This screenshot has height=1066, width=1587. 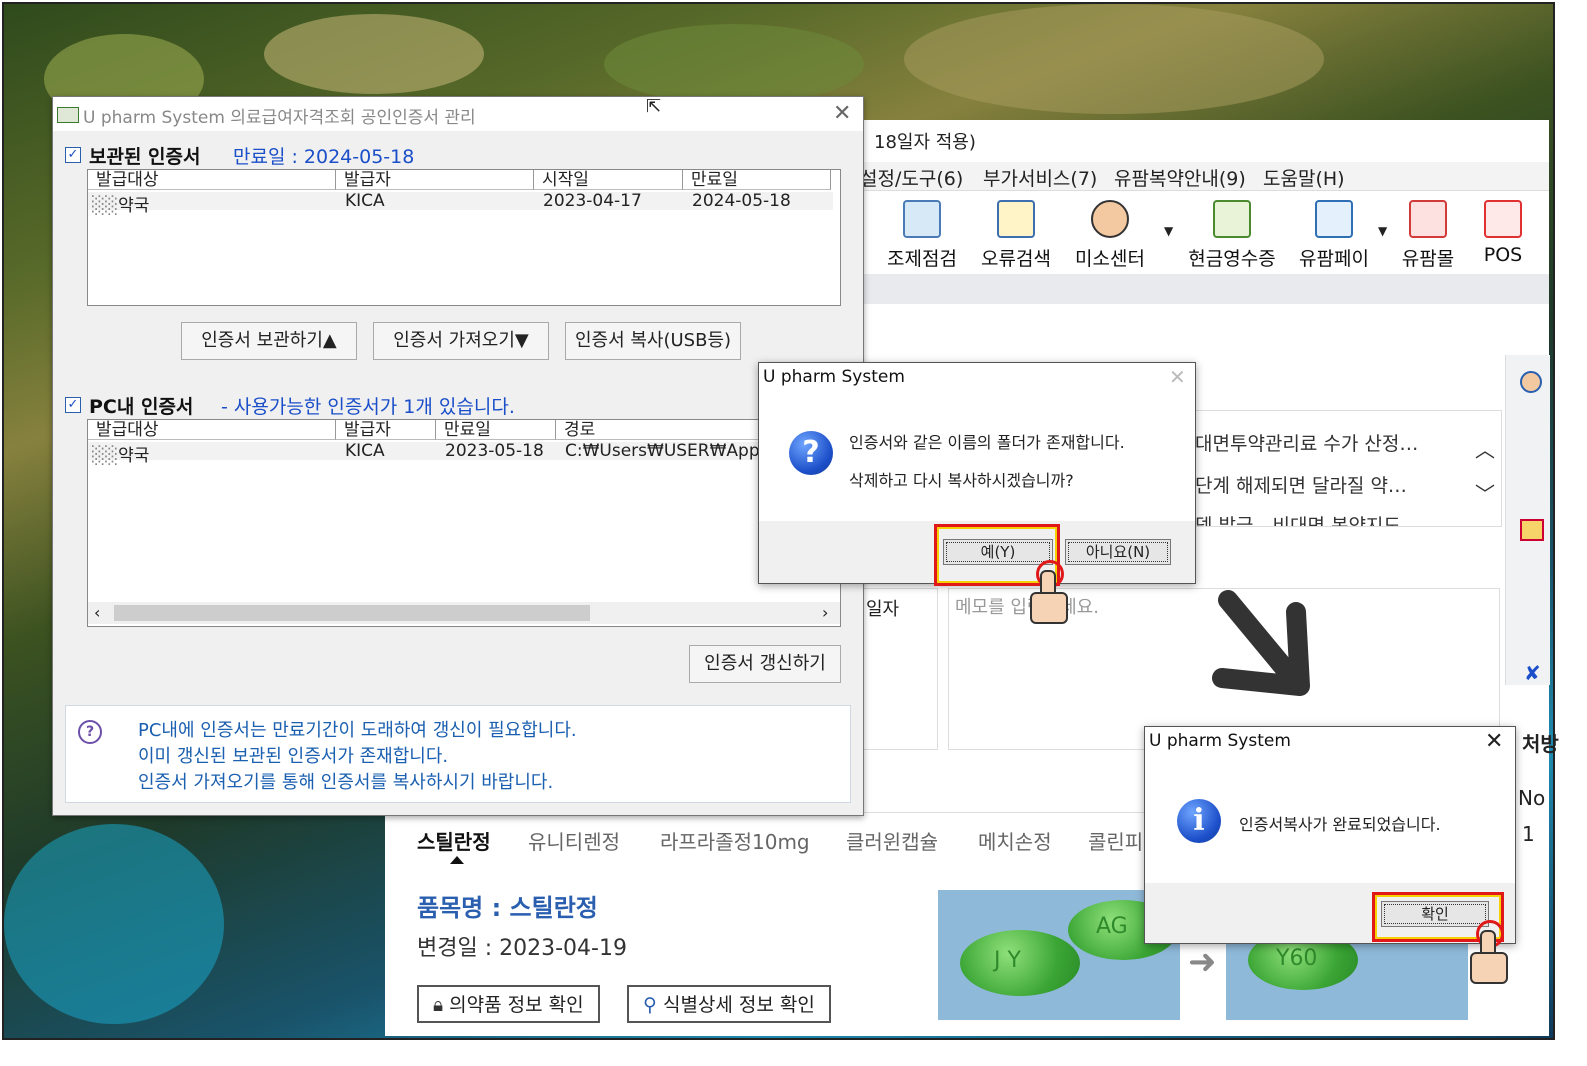 I want to click on tab-drug-1: 스틸란정, so click(x=454, y=840).